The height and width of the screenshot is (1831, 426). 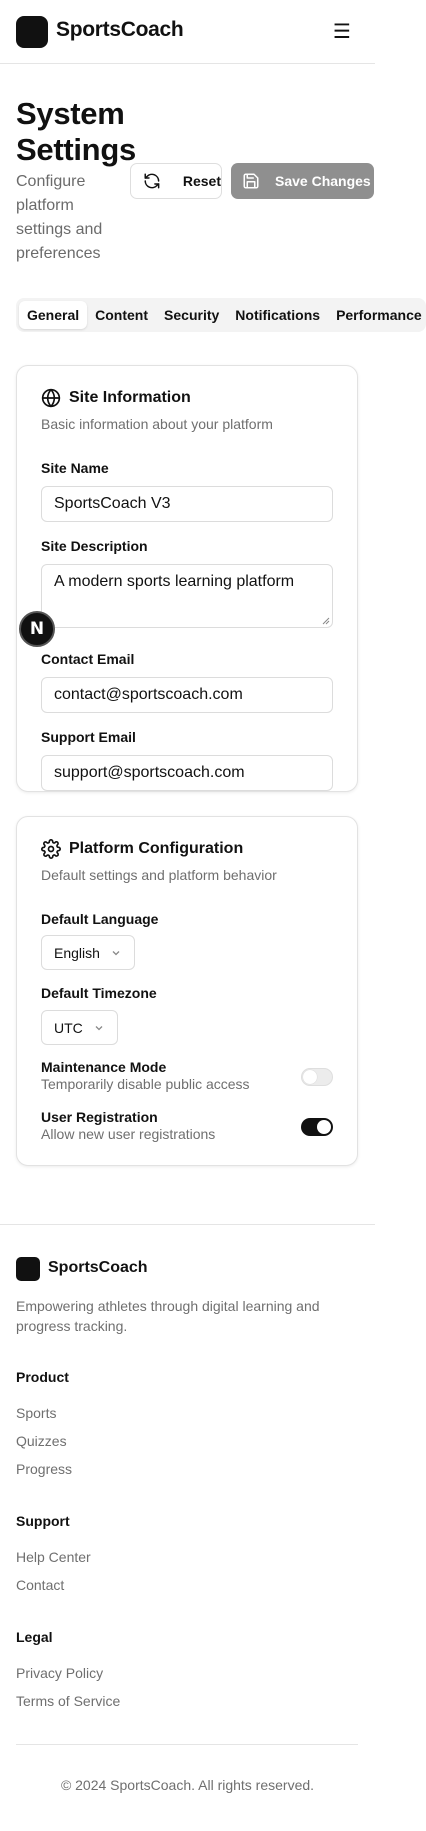 What do you see at coordinates (191, 315) in the screenshot?
I see `tab-security: Security` at bounding box center [191, 315].